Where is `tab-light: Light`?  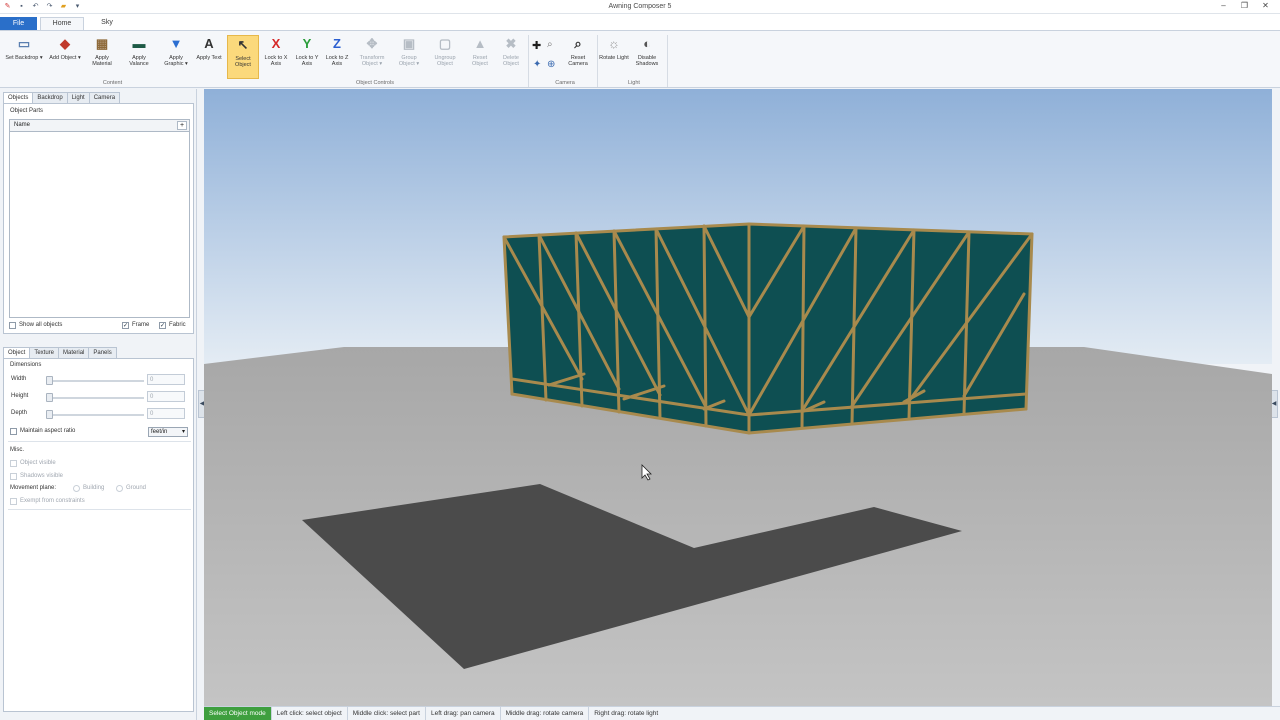 tab-light: Light is located at coordinates (78, 97).